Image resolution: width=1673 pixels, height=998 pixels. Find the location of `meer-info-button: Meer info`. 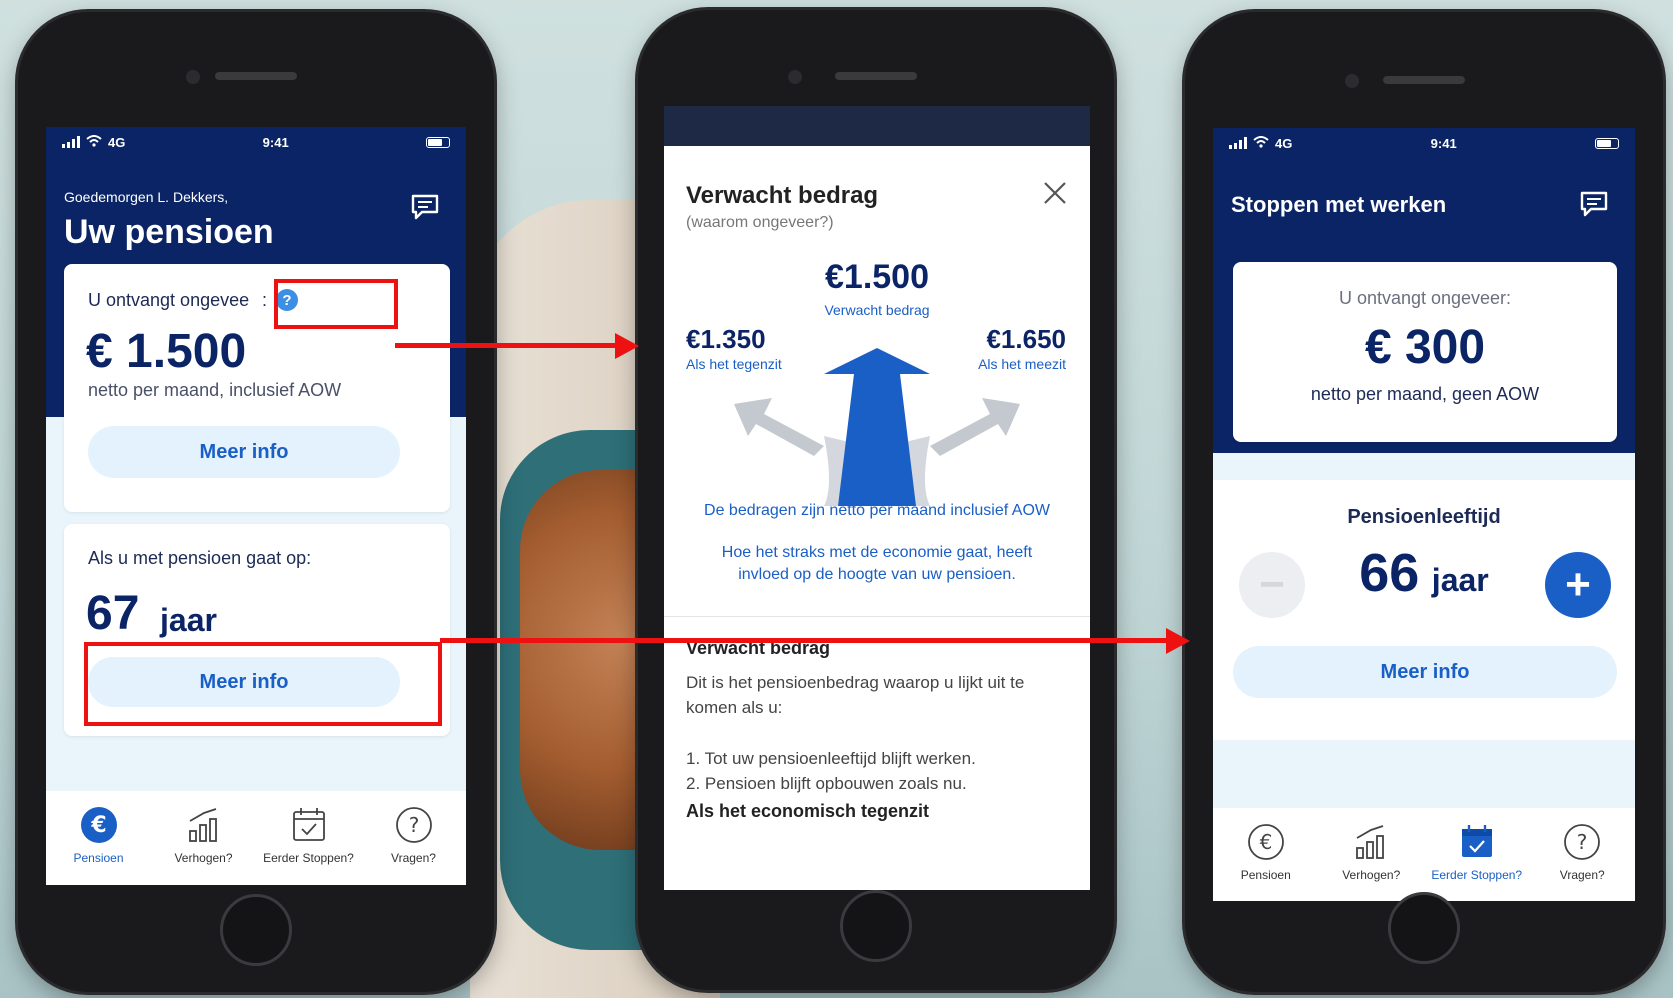

meer-info-button: Meer info is located at coordinates (1425, 672).